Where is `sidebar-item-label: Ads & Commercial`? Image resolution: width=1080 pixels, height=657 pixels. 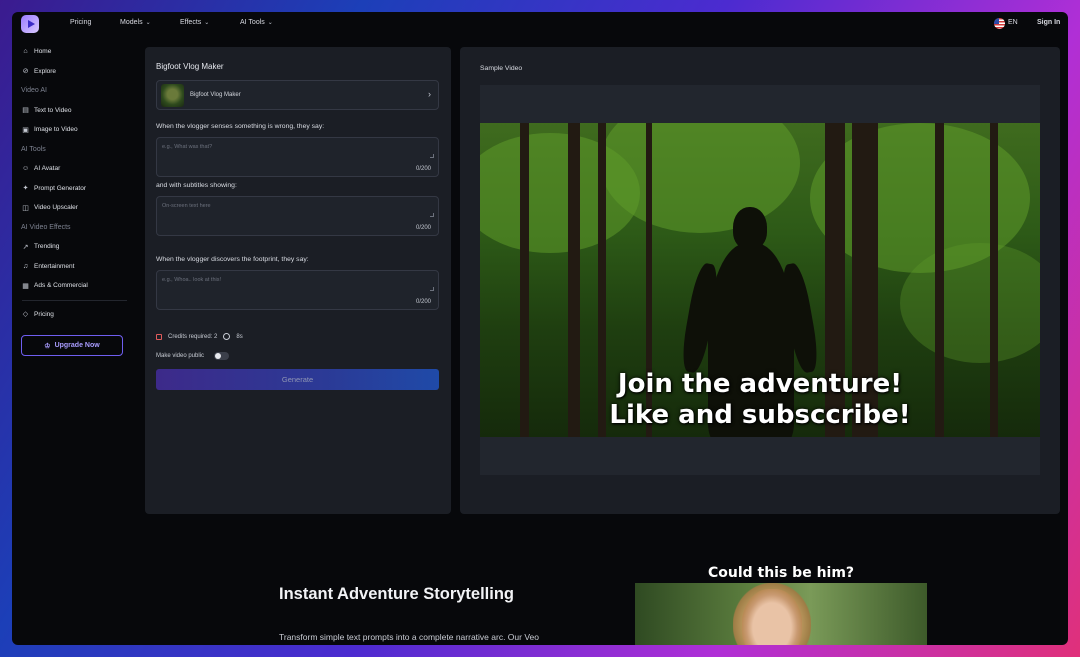
sidebar-item-label: Ads & Commercial is located at coordinates (61, 286).